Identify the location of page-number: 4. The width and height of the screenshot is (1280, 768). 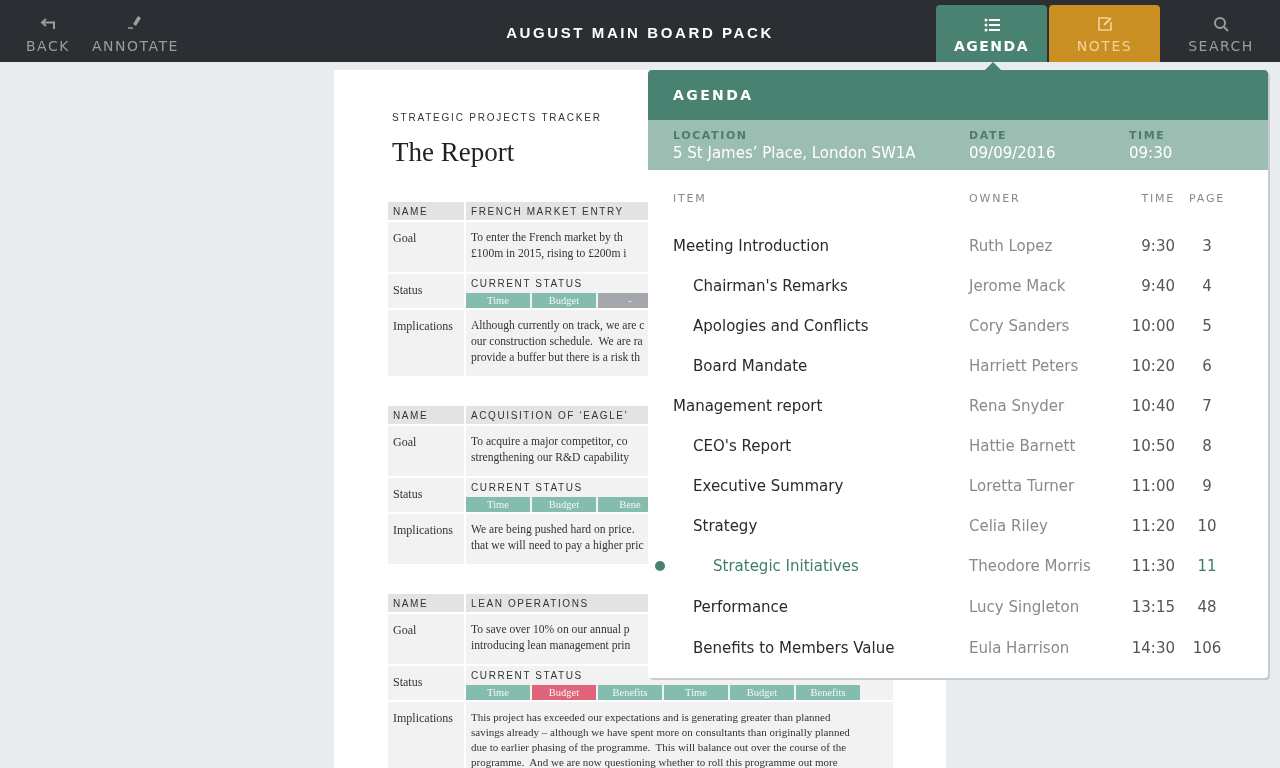
(1207, 286).